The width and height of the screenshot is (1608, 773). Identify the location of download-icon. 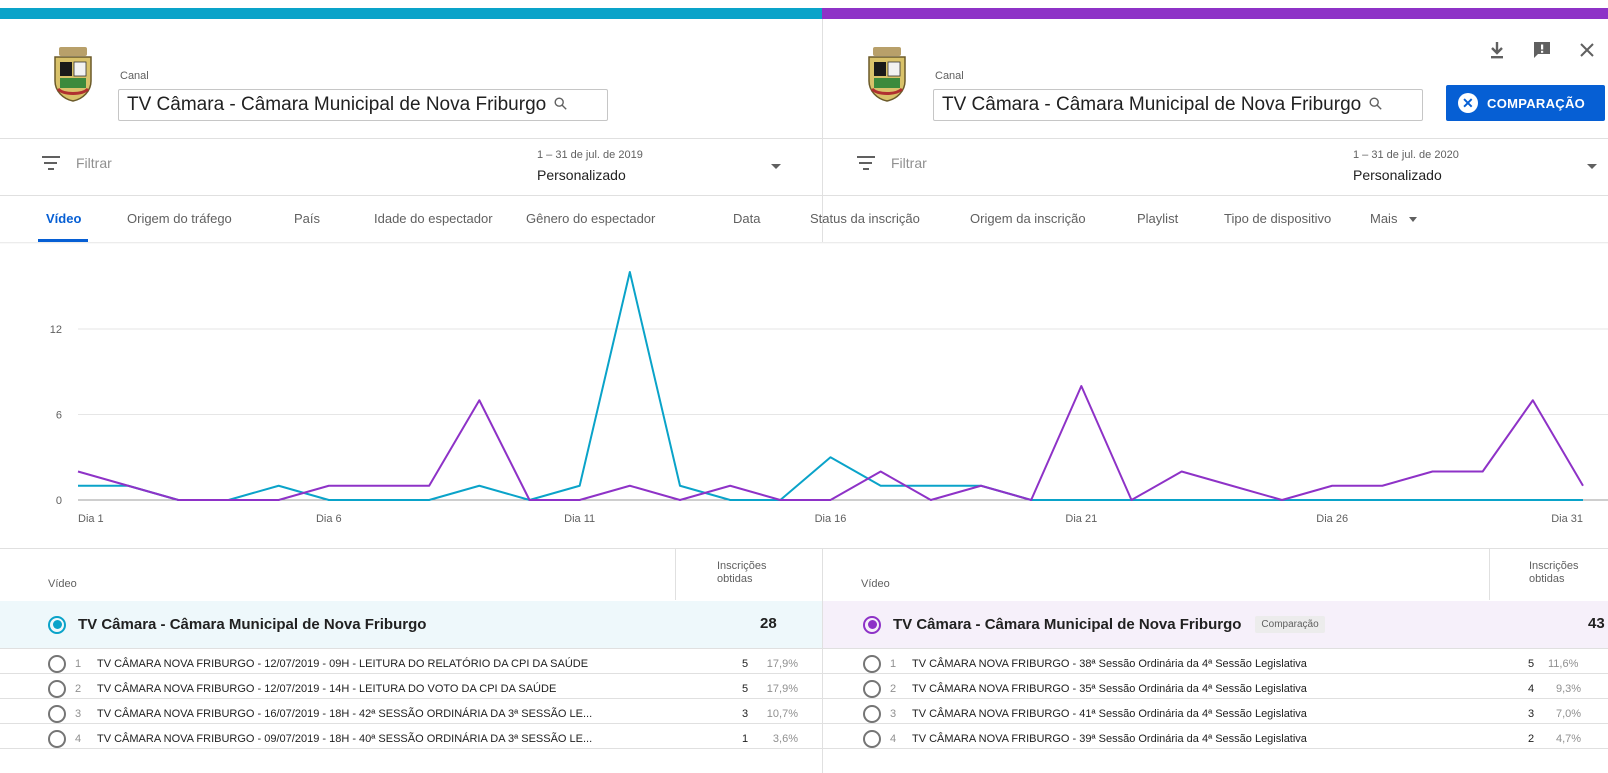
(1497, 50).